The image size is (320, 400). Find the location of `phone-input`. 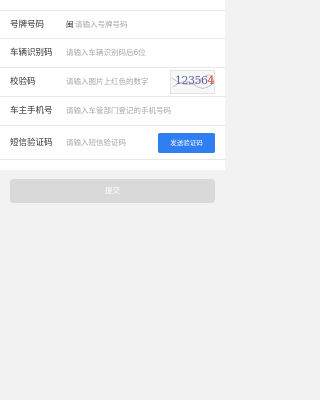

phone-input is located at coordinates (141, 111).